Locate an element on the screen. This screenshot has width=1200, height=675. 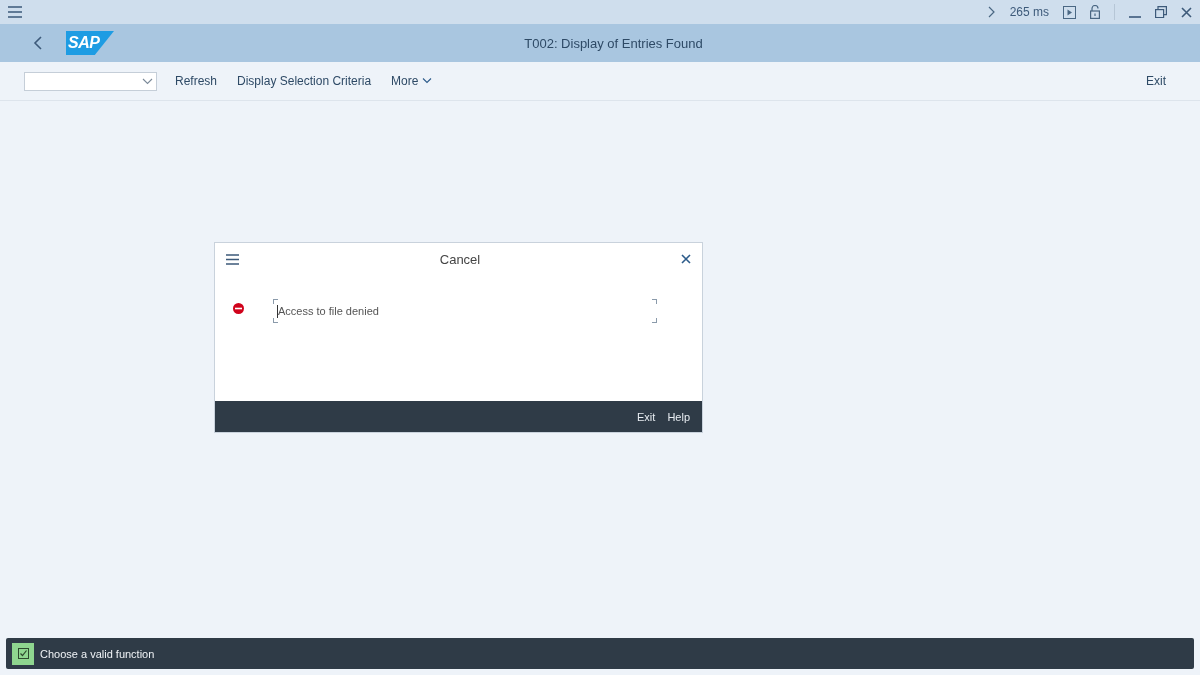
logo: SAP is located at coordinates (90, 43).